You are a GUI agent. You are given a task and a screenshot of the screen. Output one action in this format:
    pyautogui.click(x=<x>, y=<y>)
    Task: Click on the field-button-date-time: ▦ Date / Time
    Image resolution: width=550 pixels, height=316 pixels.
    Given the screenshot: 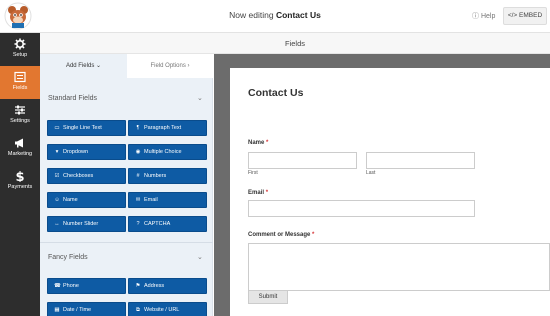 What is the action you would take?
    pyautogui.click(x=86, y=309)
    